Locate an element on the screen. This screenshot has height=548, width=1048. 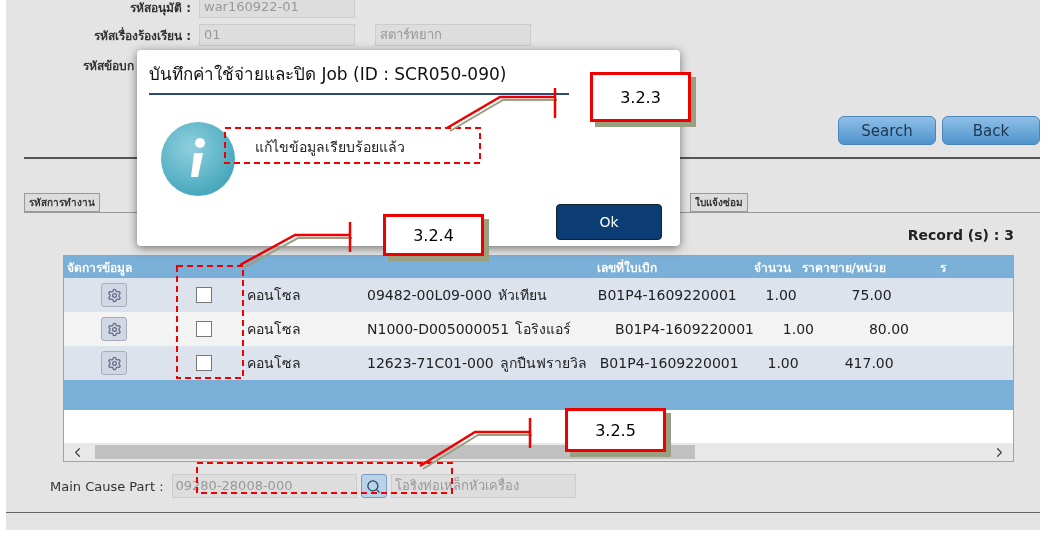
back-button: Back is located at coordinates (991, 130).